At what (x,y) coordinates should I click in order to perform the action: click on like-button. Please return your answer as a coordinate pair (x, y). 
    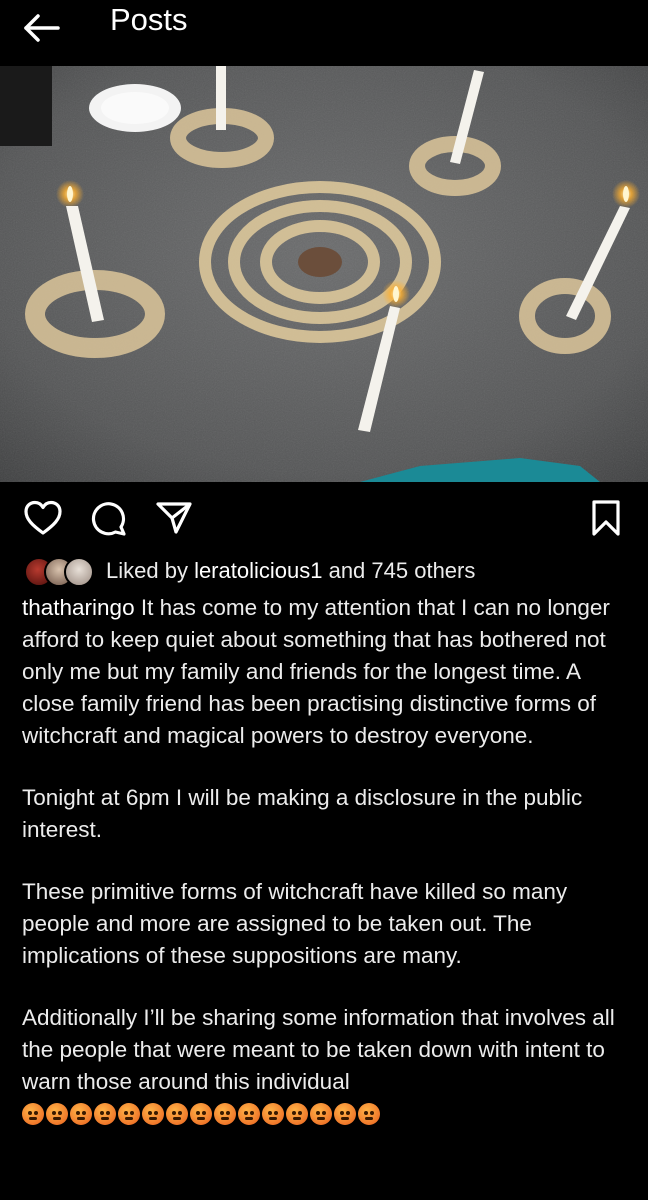
    Looking at the image, I should click on (43, 520).